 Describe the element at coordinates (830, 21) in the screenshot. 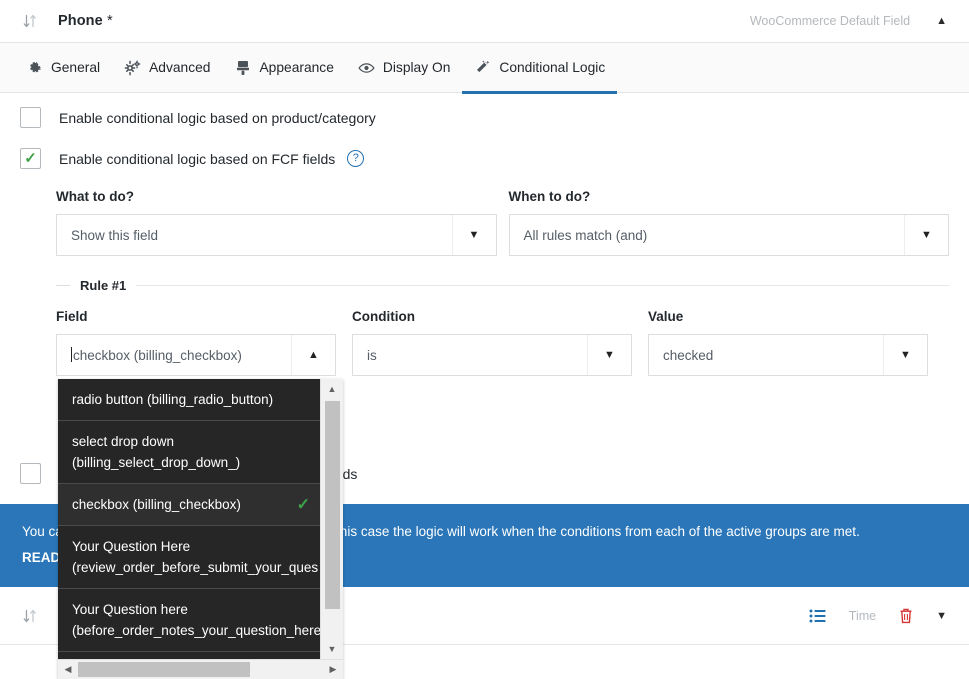

I see `default-field-tag: WooCommerce Default Field` at that location.